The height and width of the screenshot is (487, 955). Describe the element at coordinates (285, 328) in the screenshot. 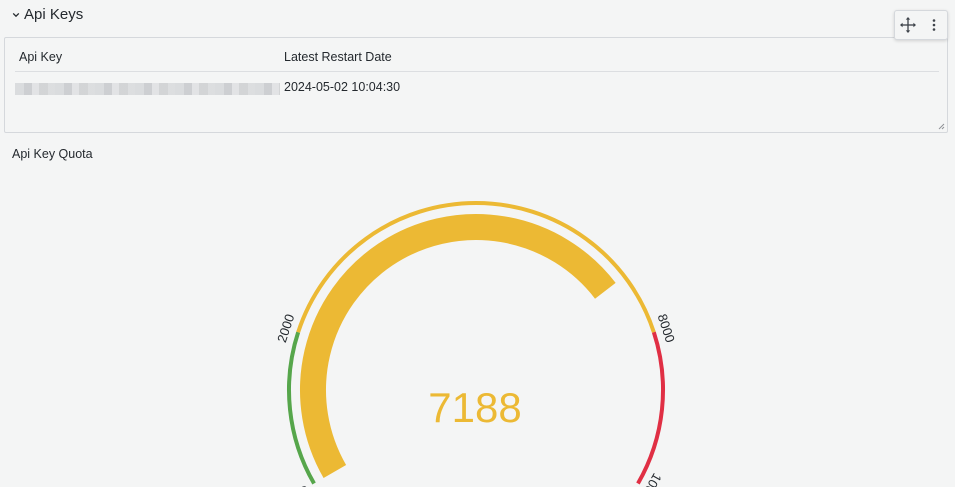

I see `gauge-tick-label: 2000` at that location.